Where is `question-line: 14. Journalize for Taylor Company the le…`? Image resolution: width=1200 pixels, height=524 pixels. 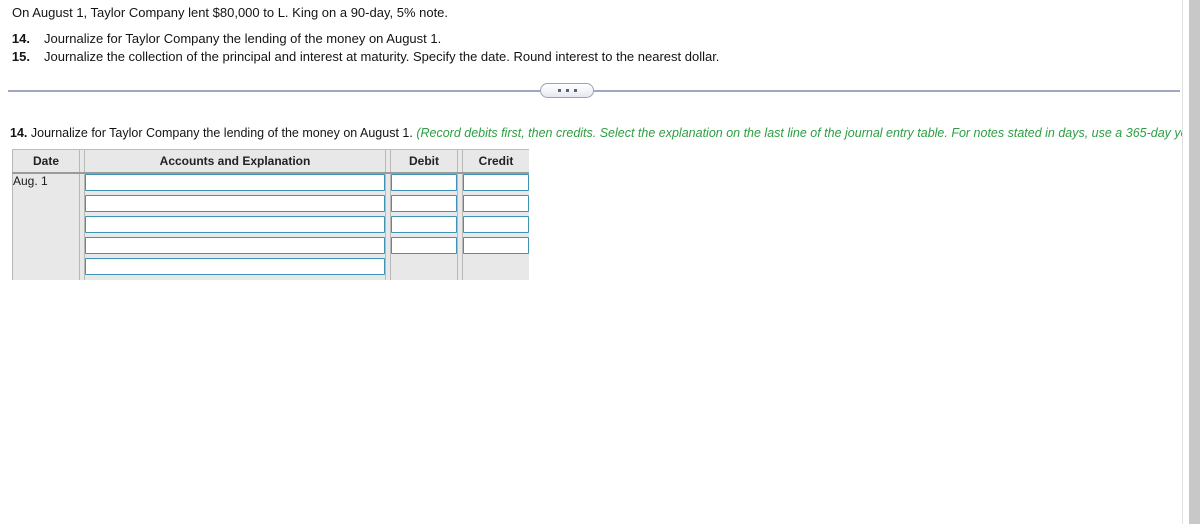
question-line: 14. Journalize for Taylor Company the le… is located at coordinates (600, 133).